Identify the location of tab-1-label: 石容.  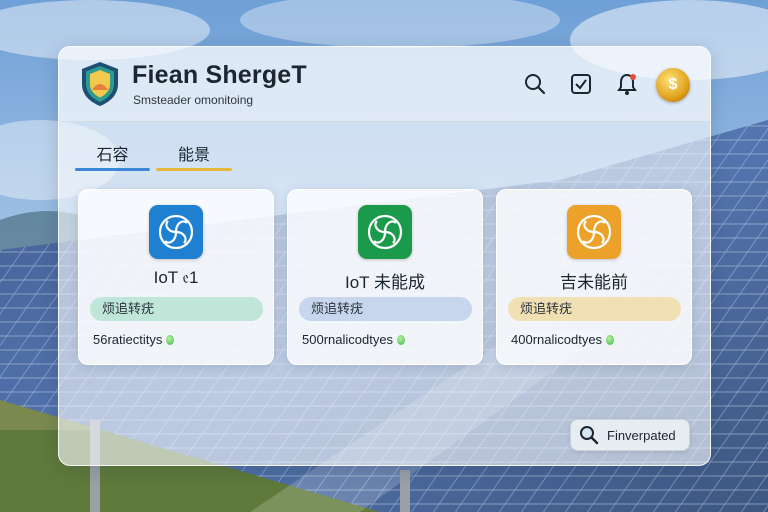
(112, 155).